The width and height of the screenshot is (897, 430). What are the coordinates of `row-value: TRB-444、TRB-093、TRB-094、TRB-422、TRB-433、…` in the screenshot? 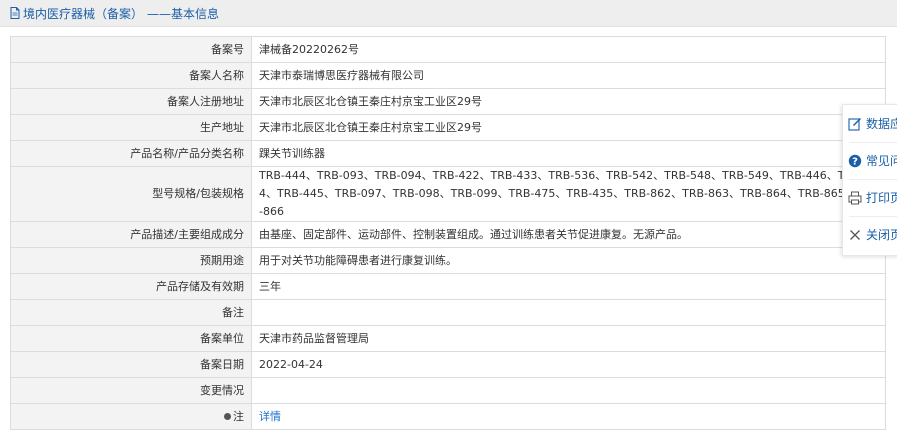 It's located at (568, 194).